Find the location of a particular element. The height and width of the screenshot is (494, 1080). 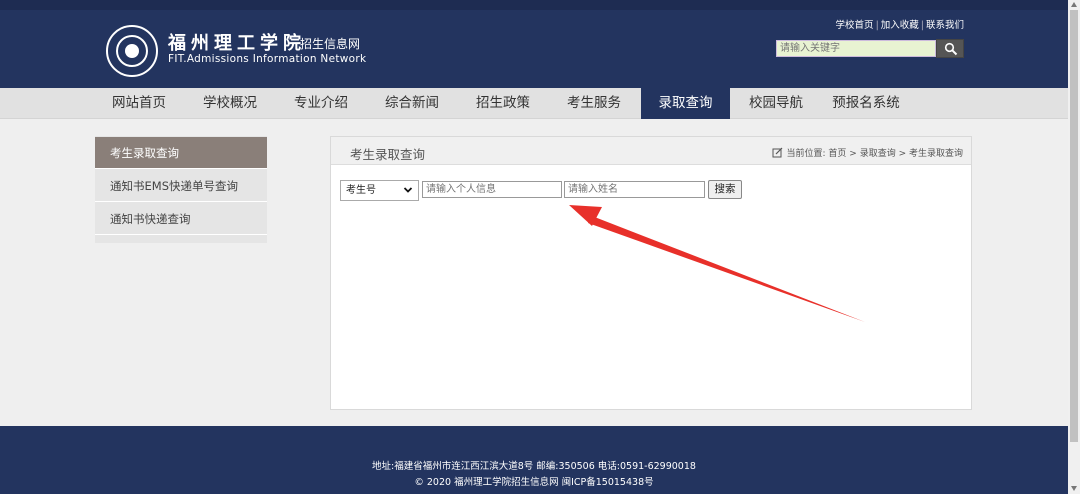

page-scrollbar is located at coordinates (1074, 247).